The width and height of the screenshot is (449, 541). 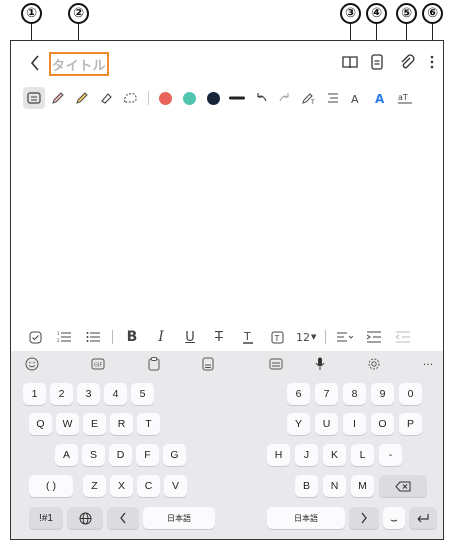 I want to click on cursor-left-key, so click(x=123, y=518).